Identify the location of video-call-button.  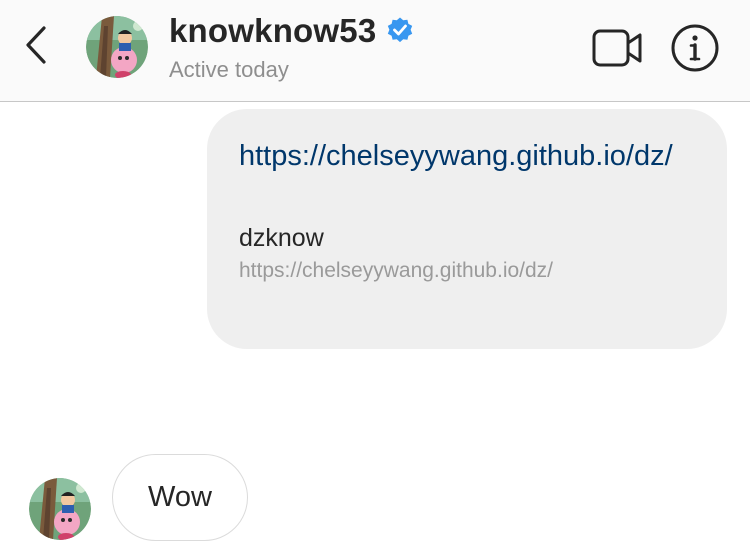
(618, 48).